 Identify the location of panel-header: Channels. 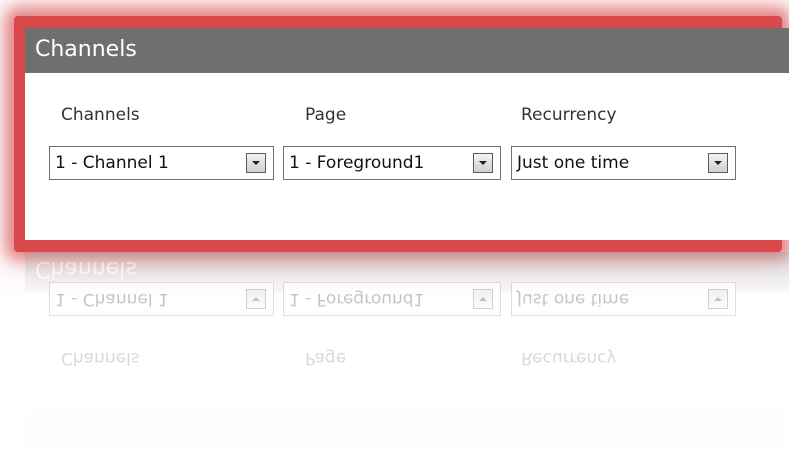
(407, 50).